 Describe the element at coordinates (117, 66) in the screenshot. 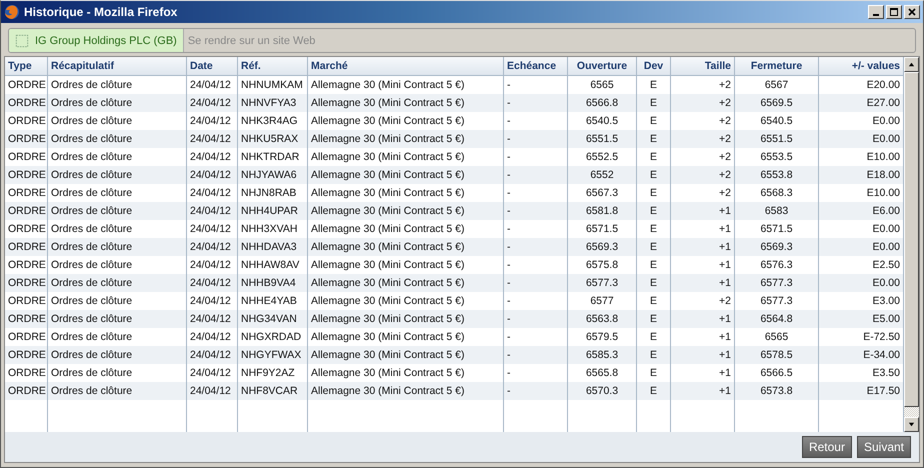

I see `column-header: Récapitulatif` at that location.